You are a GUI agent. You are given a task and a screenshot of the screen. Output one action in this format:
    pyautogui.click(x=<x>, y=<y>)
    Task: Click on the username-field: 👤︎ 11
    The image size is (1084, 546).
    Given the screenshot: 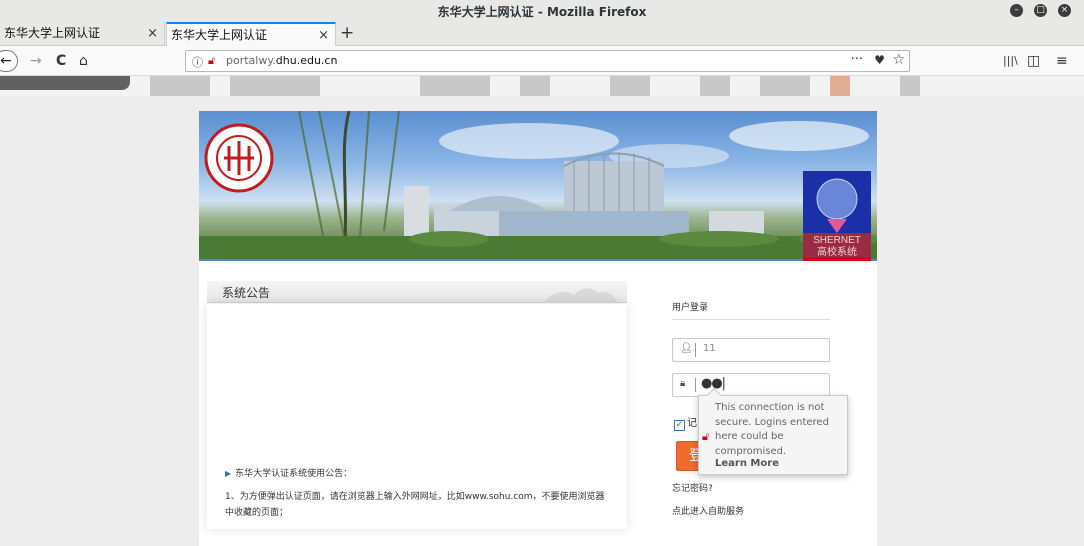 What is the action you would take?
    pyautogui.click(x=751, y=350)
    